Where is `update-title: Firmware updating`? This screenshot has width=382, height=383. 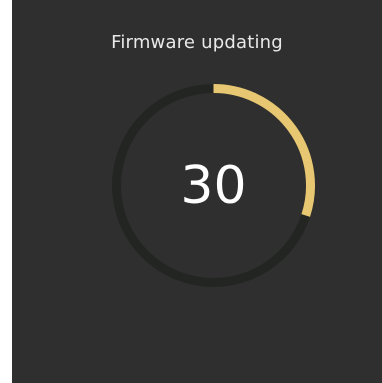
update-title: Firmware updating is located at coordinates (197, 42).